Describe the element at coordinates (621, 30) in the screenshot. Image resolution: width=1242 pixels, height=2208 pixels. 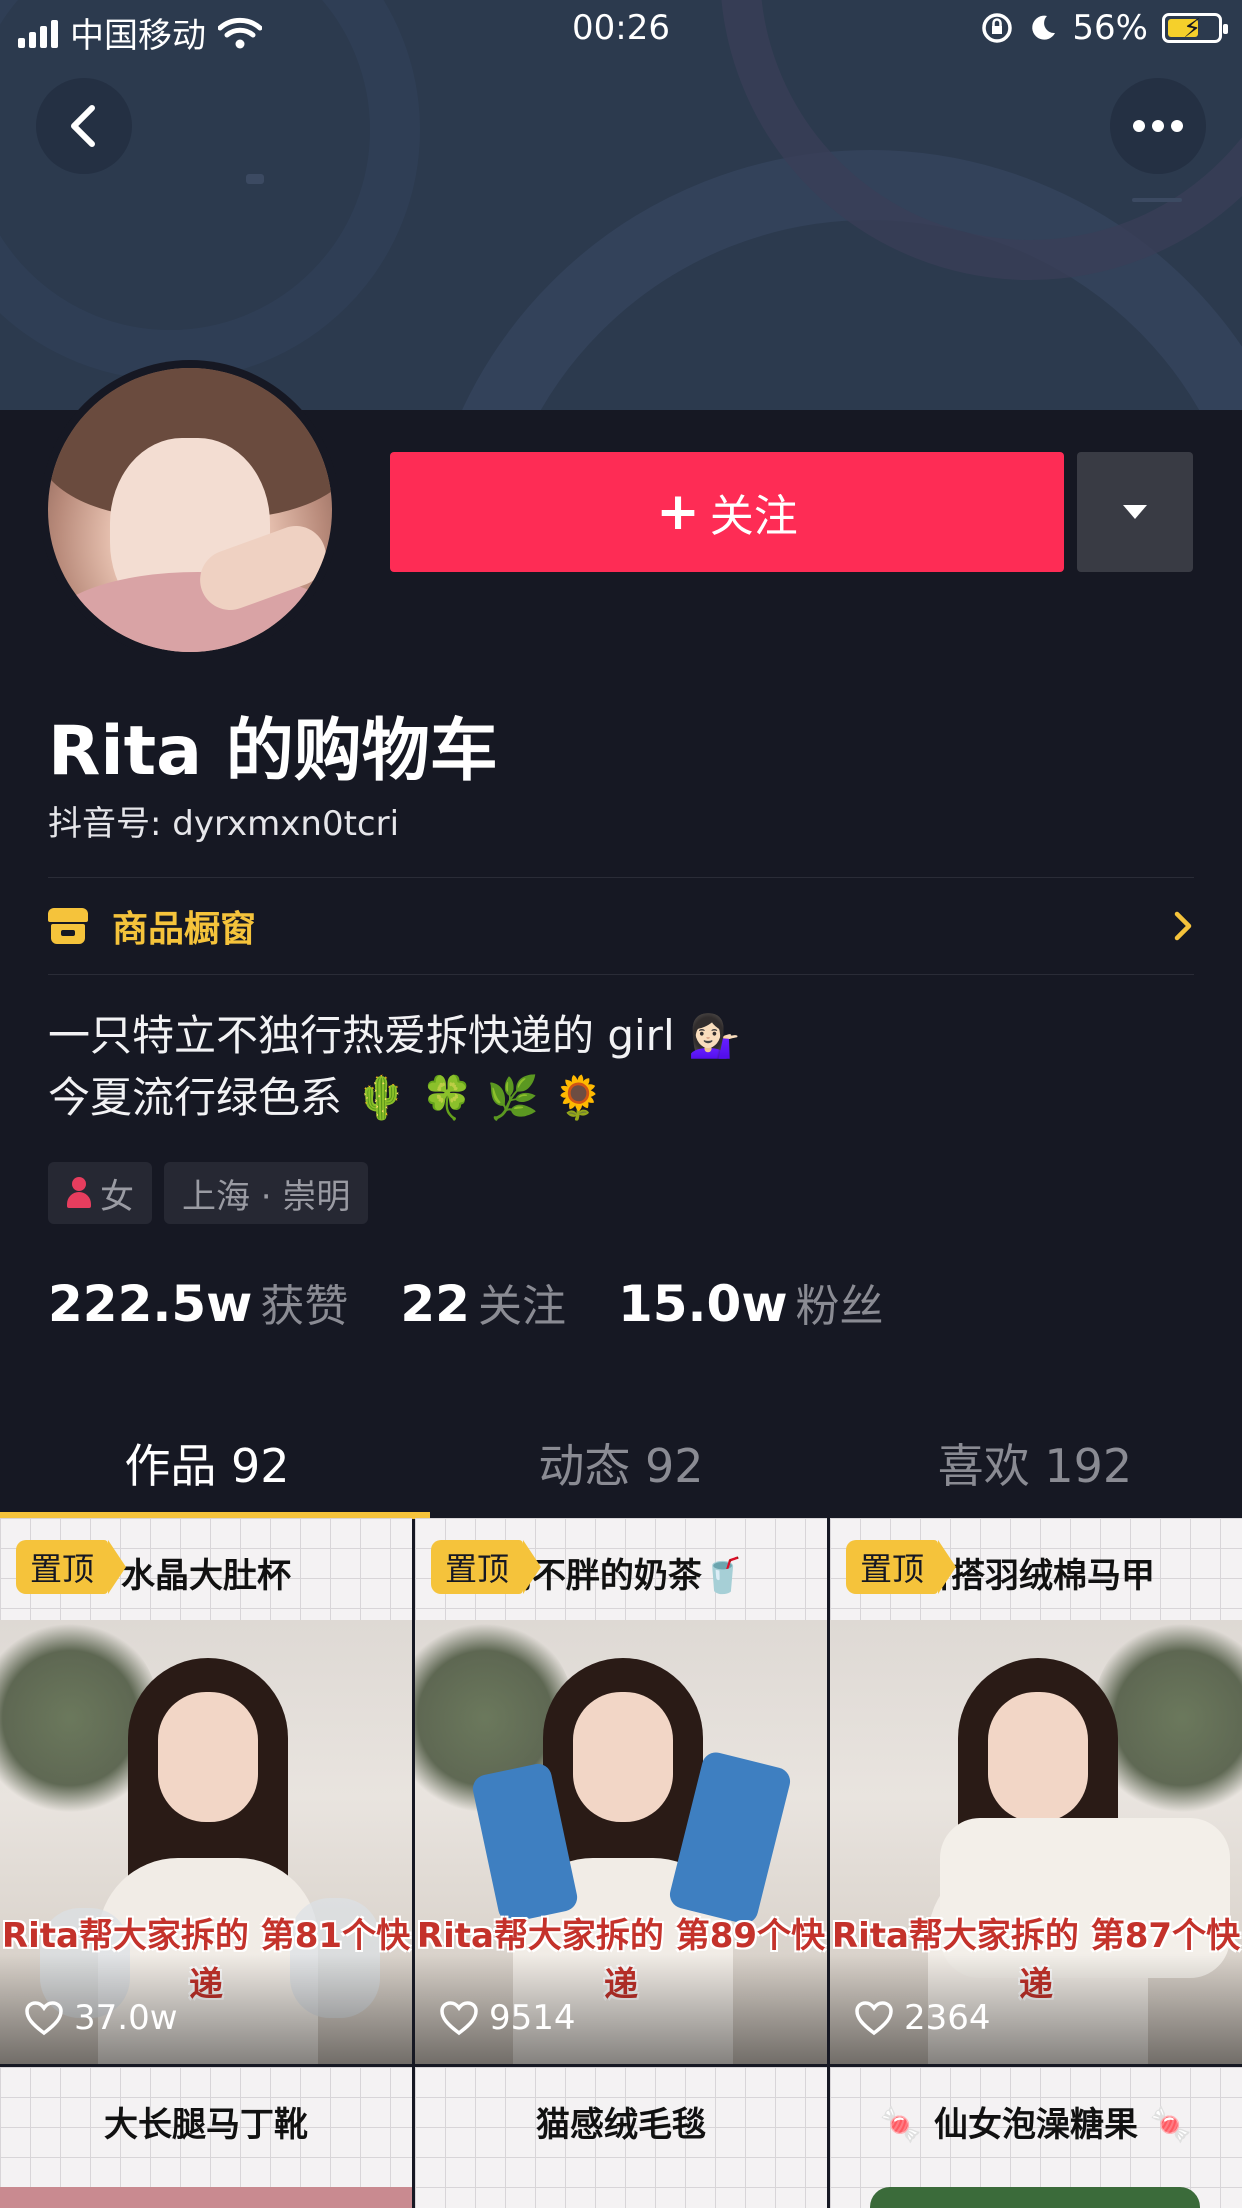
I see `status-bar: 中国移动 00:26 56% ⚡` at that location.